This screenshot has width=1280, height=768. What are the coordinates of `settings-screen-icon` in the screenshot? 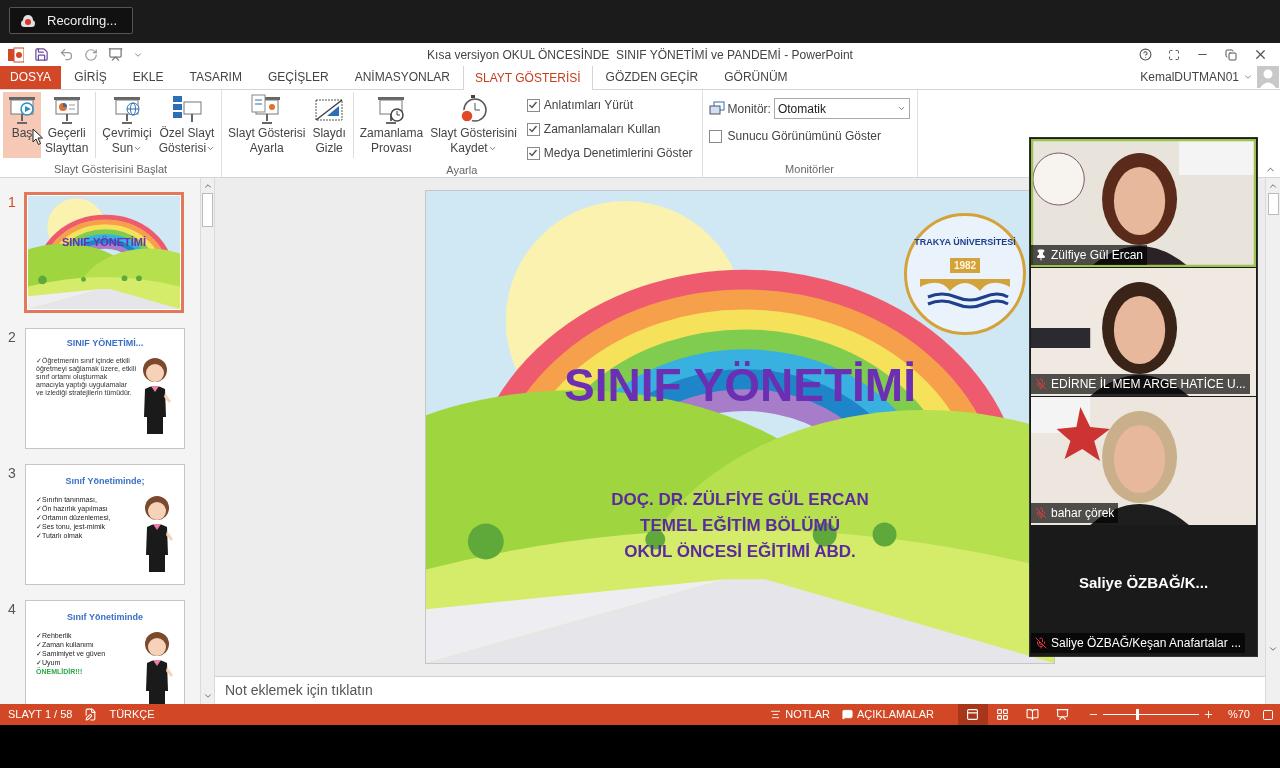 It's located at (266, 110).